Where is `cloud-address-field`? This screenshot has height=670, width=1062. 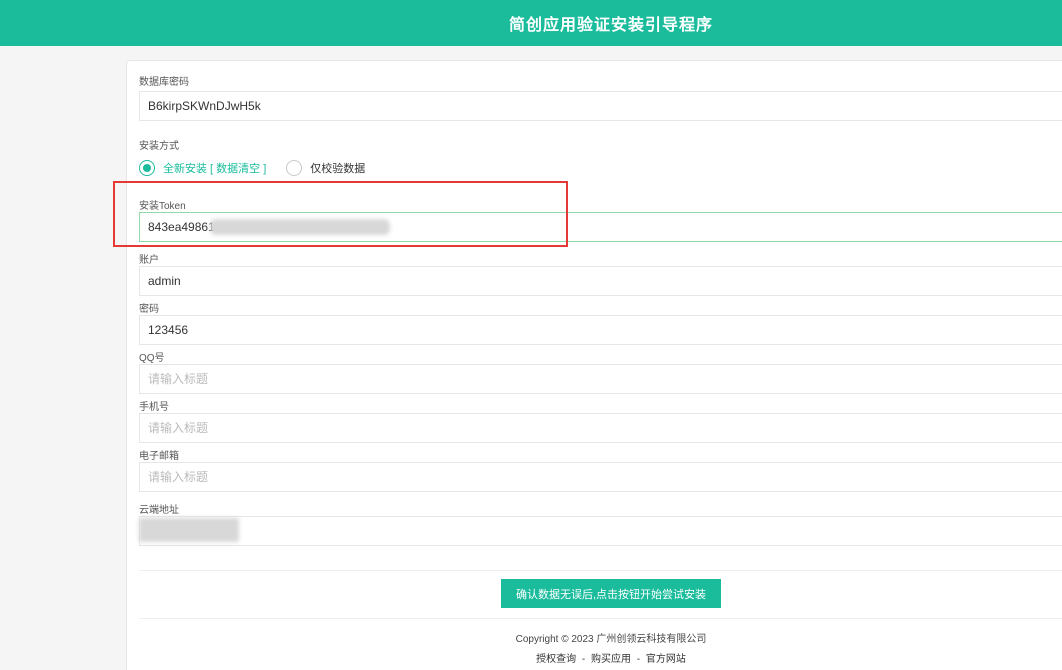 cloud-address-field is located at coordinates (600, 531).